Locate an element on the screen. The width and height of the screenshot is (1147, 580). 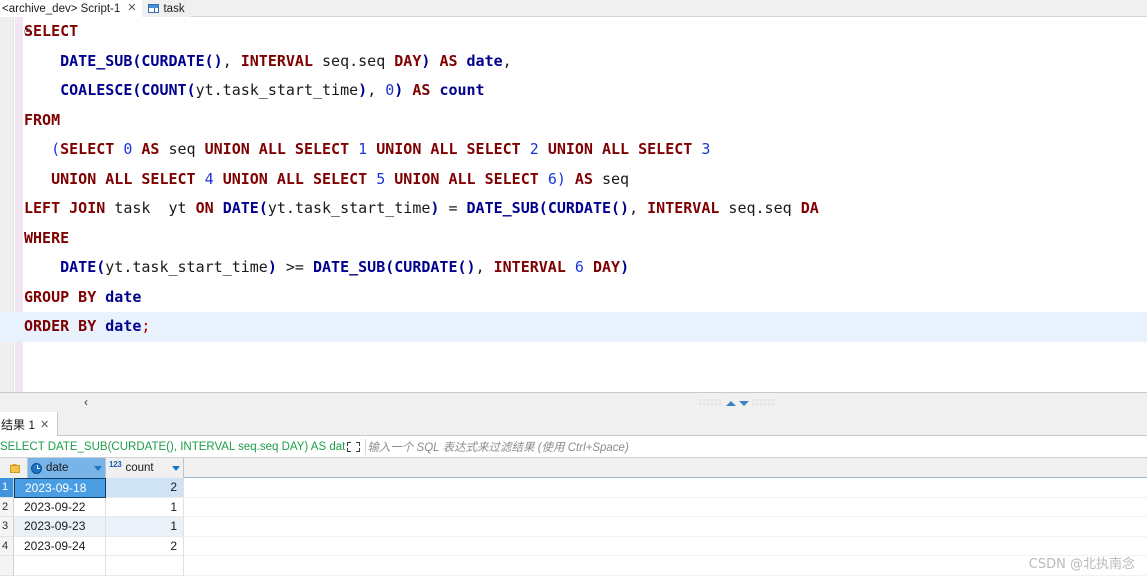
code-token: 0 is located at coordinates (390, 90).